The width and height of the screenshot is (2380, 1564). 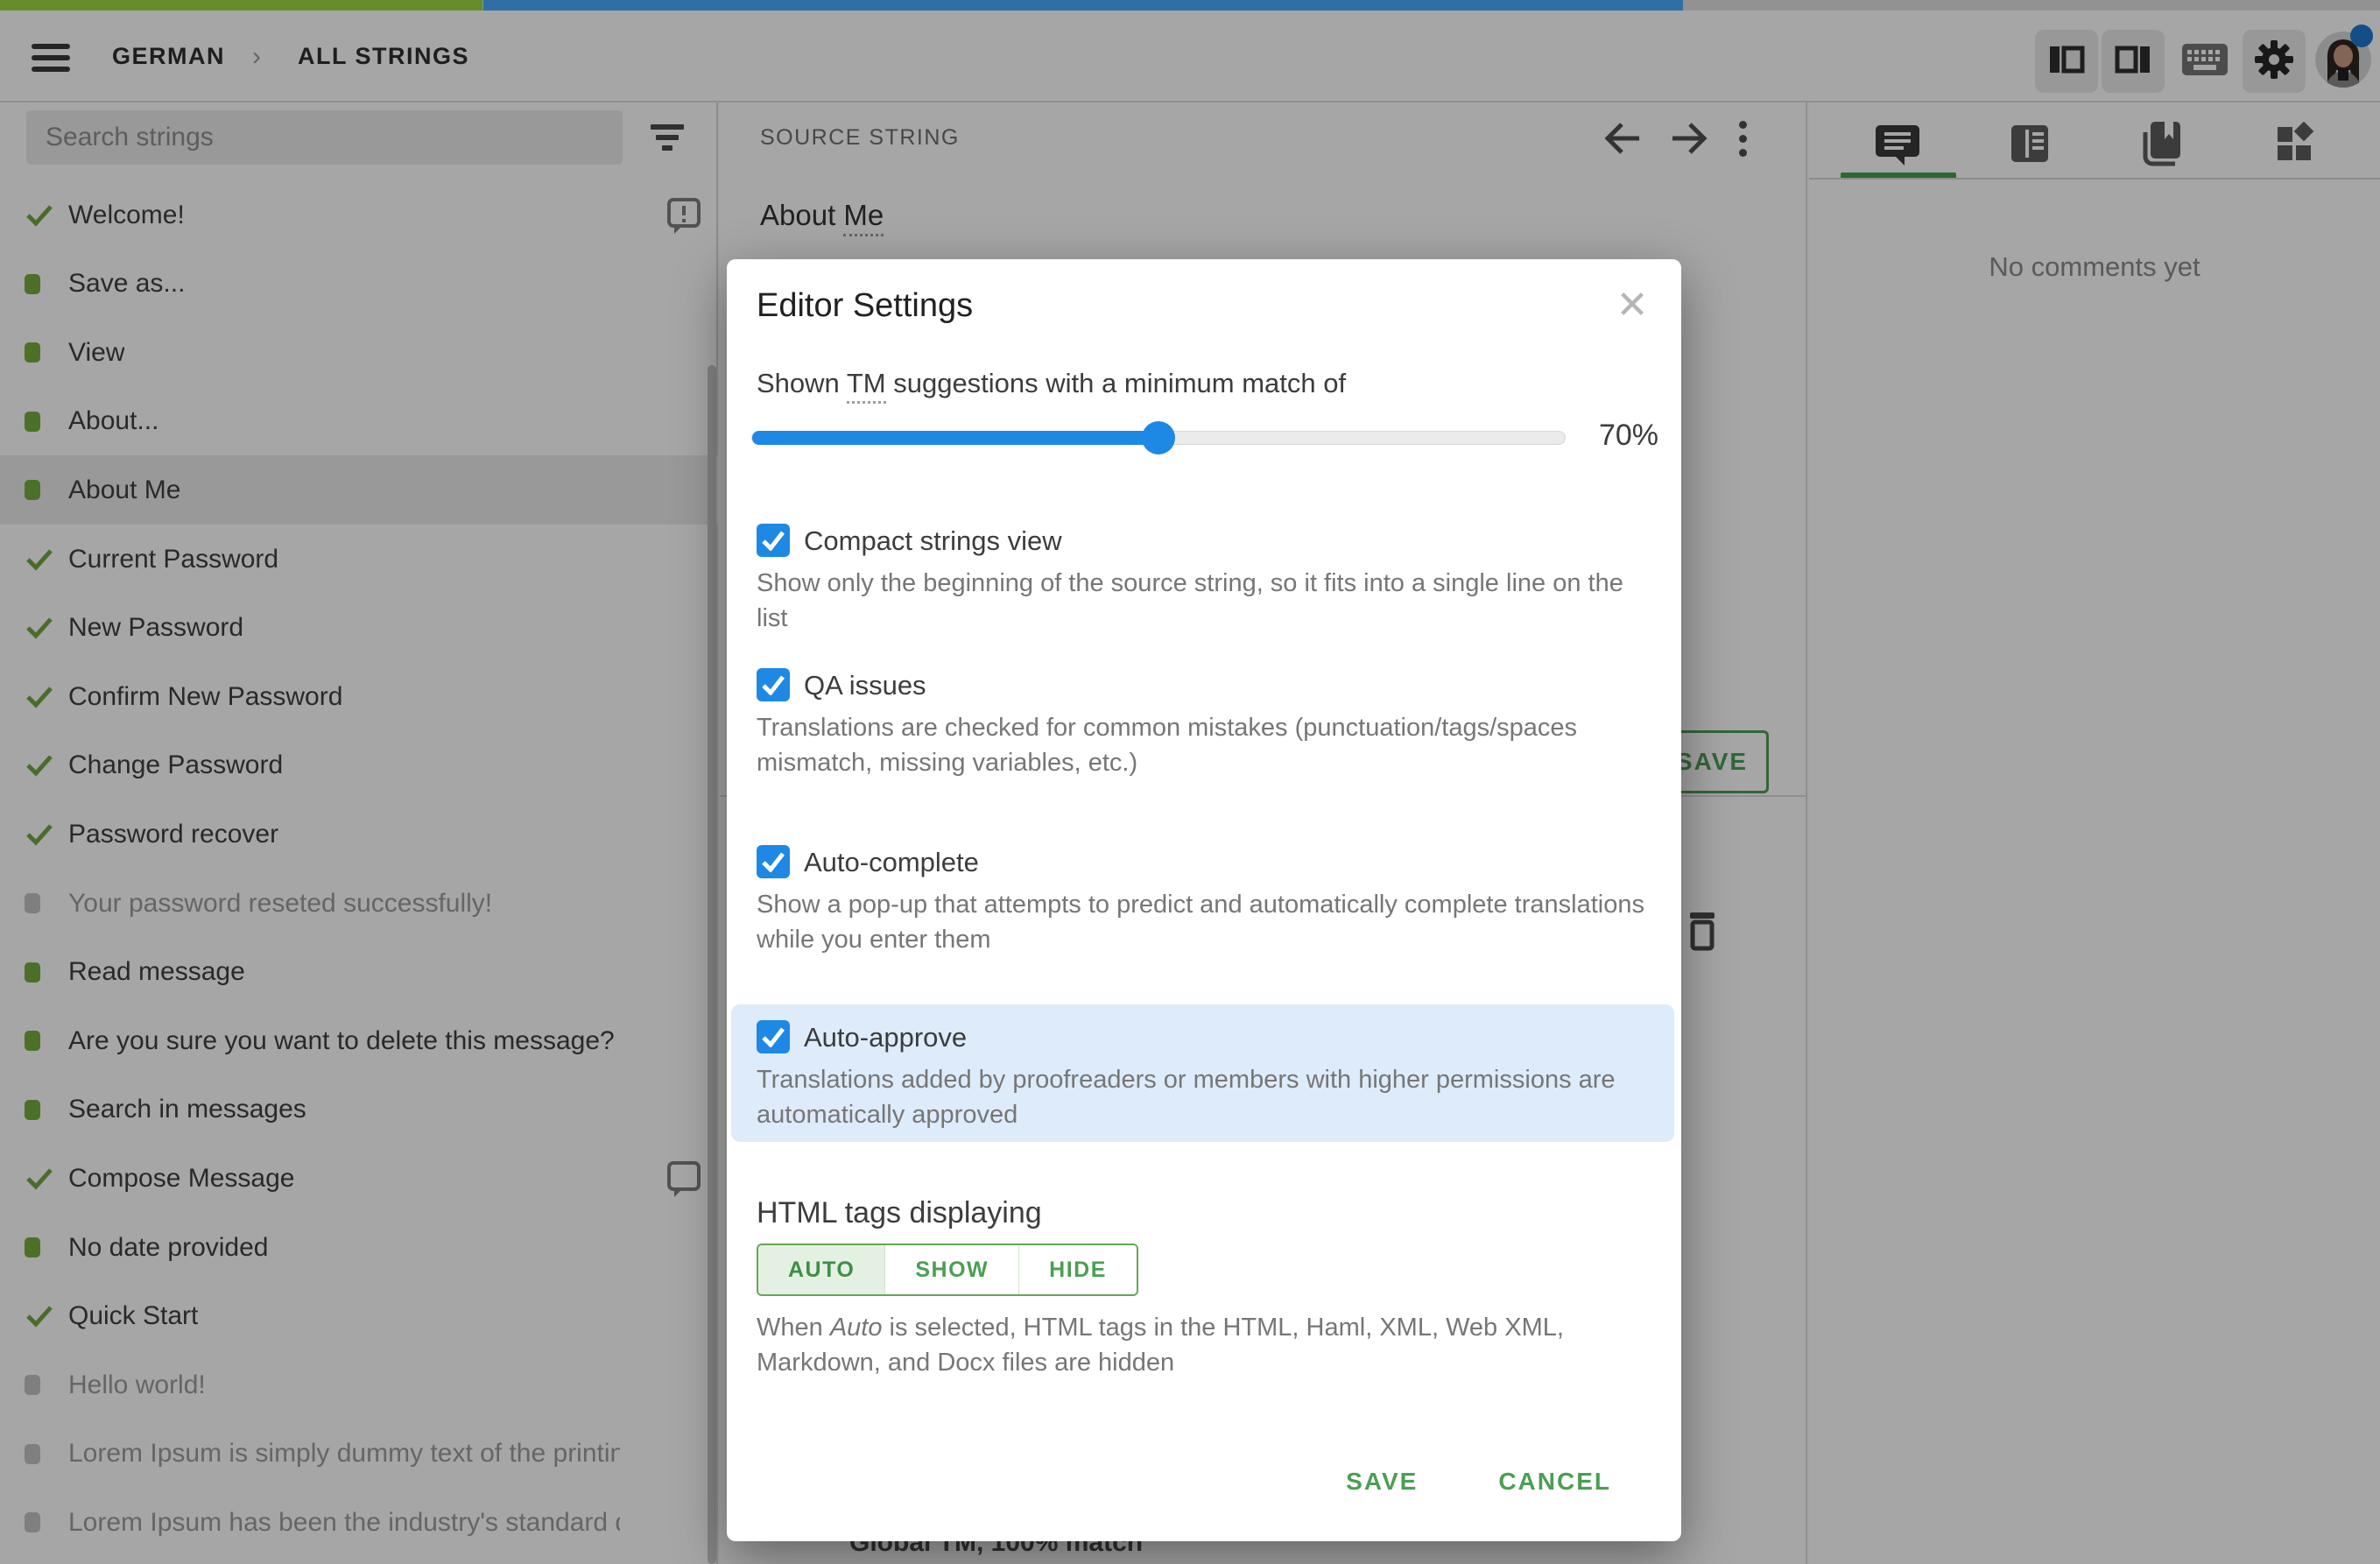 What do you see at coordinates (822, 1269) in the screenshot?
I see `html-tags-auto-button: AUTO` at bounding box center [822, 1269].